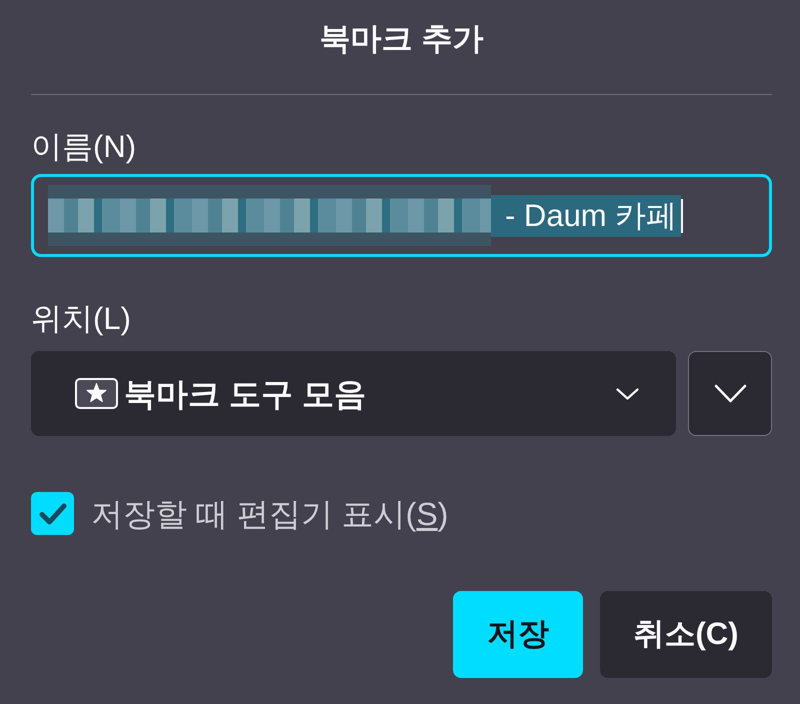 The width and height of the screenshot is (800, 704). What do you see at coordinates (682, 215) in the screenshot?
I see `text-cursor-icon` at bounding box center [682, 215].